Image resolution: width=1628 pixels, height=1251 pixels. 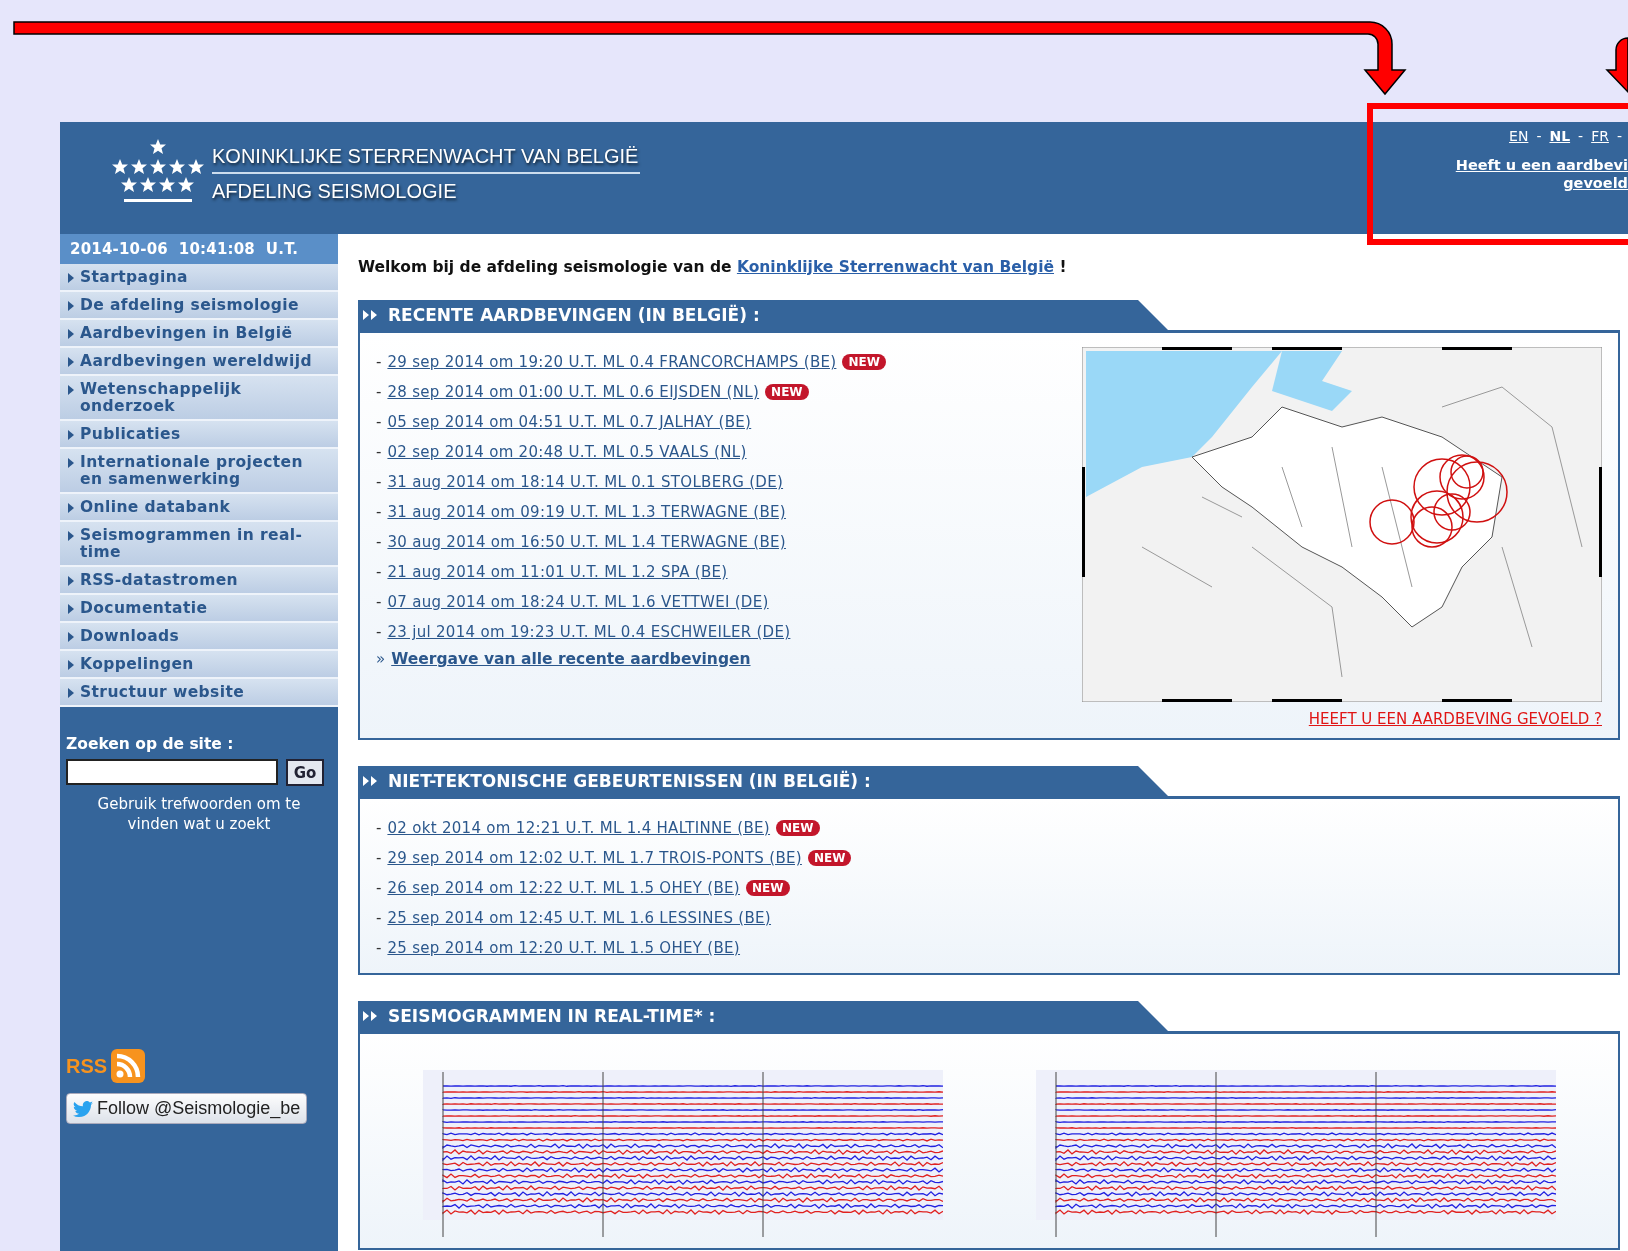 I want to click on earthquake-link: 28 sep 2014 om 01:00 U.T. ML 0.6 EIJSDEN (NL), so click(x=573, y=392).